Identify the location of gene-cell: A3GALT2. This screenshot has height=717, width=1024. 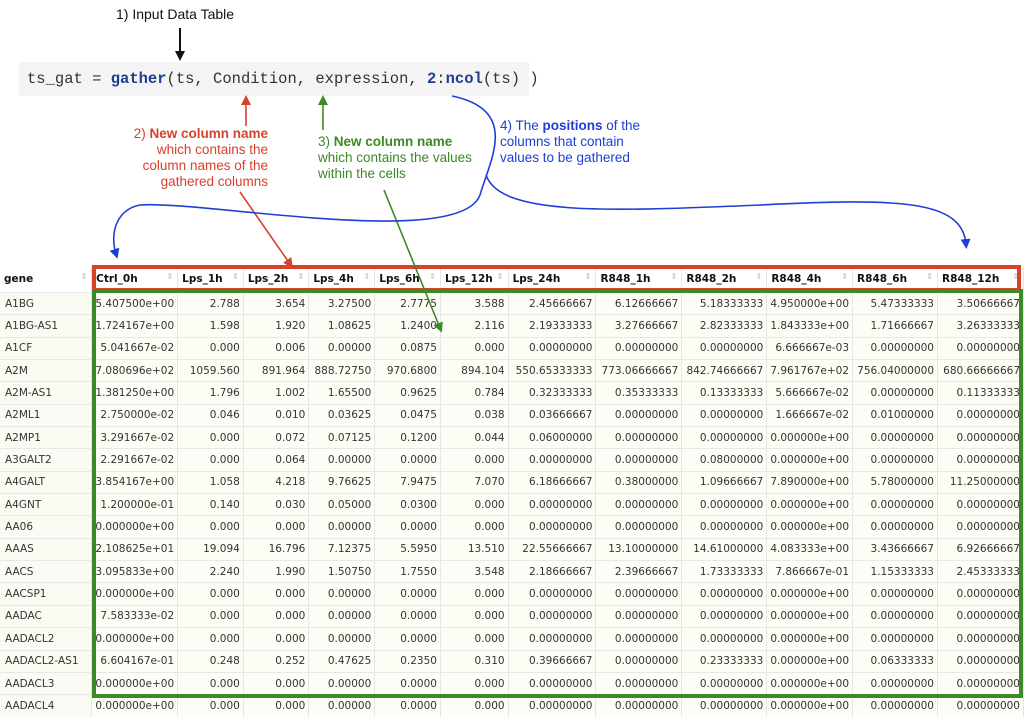
(46, 460).